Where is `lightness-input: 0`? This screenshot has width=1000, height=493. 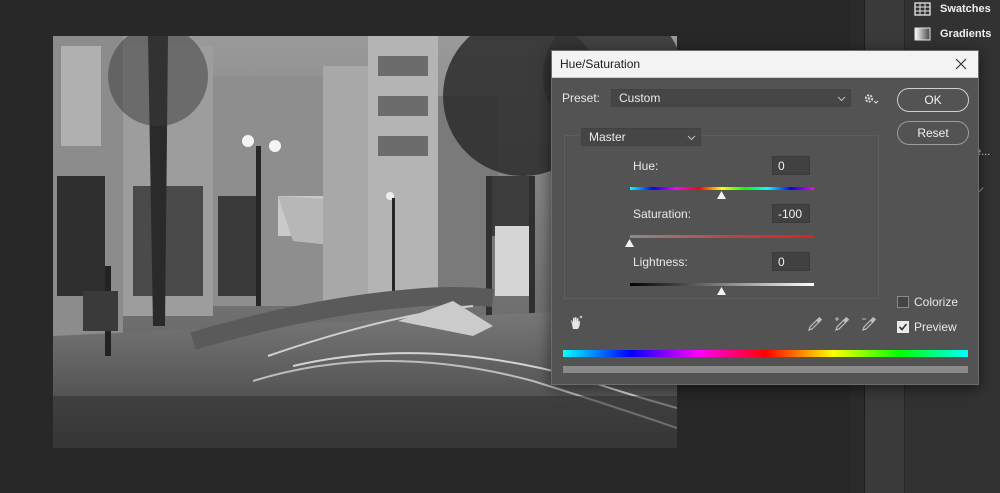 lightness-input: 0 is located at coordinates (791, 261).